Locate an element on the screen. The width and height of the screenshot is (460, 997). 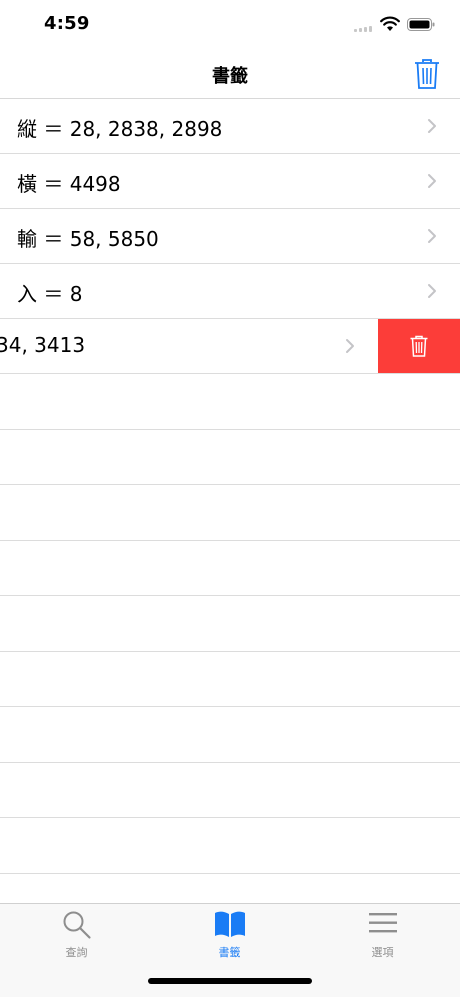
tab-label: 查詢 is located at coordinates (76, 952).